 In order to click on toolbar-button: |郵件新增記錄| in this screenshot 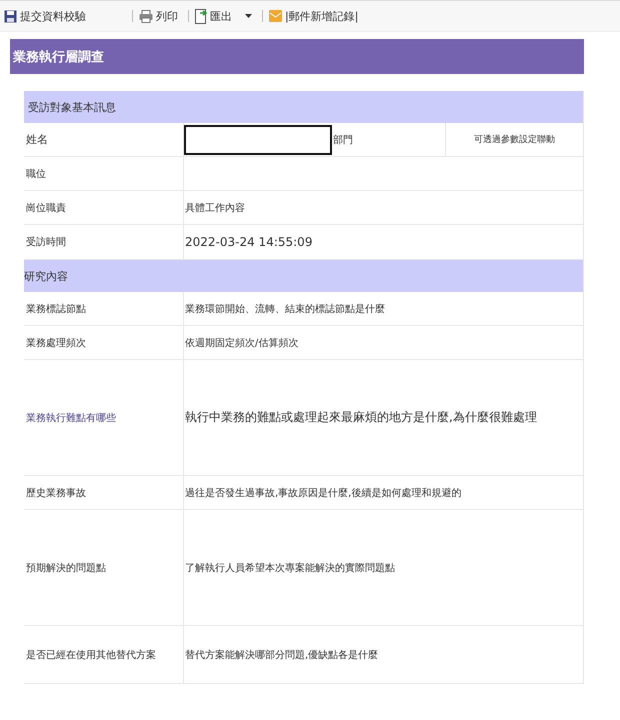, I will do `click(315, 16)`.